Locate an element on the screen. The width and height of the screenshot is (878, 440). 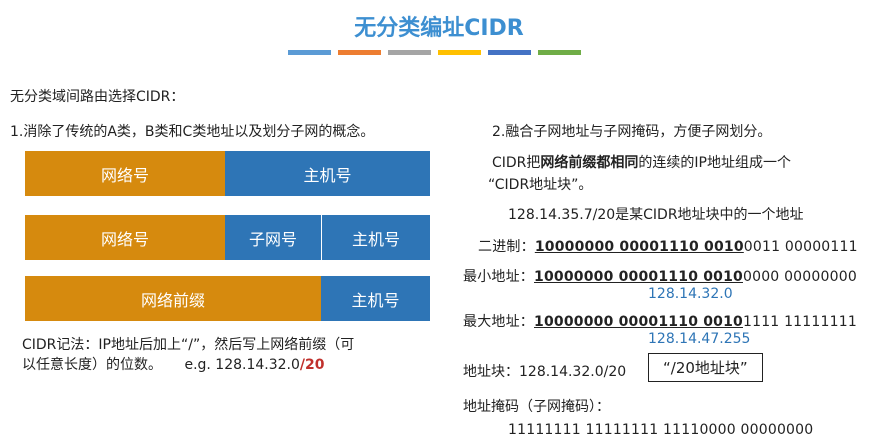
cidr-note-text: 以任意长度）的位数。 is located at coordinates (92, 365).